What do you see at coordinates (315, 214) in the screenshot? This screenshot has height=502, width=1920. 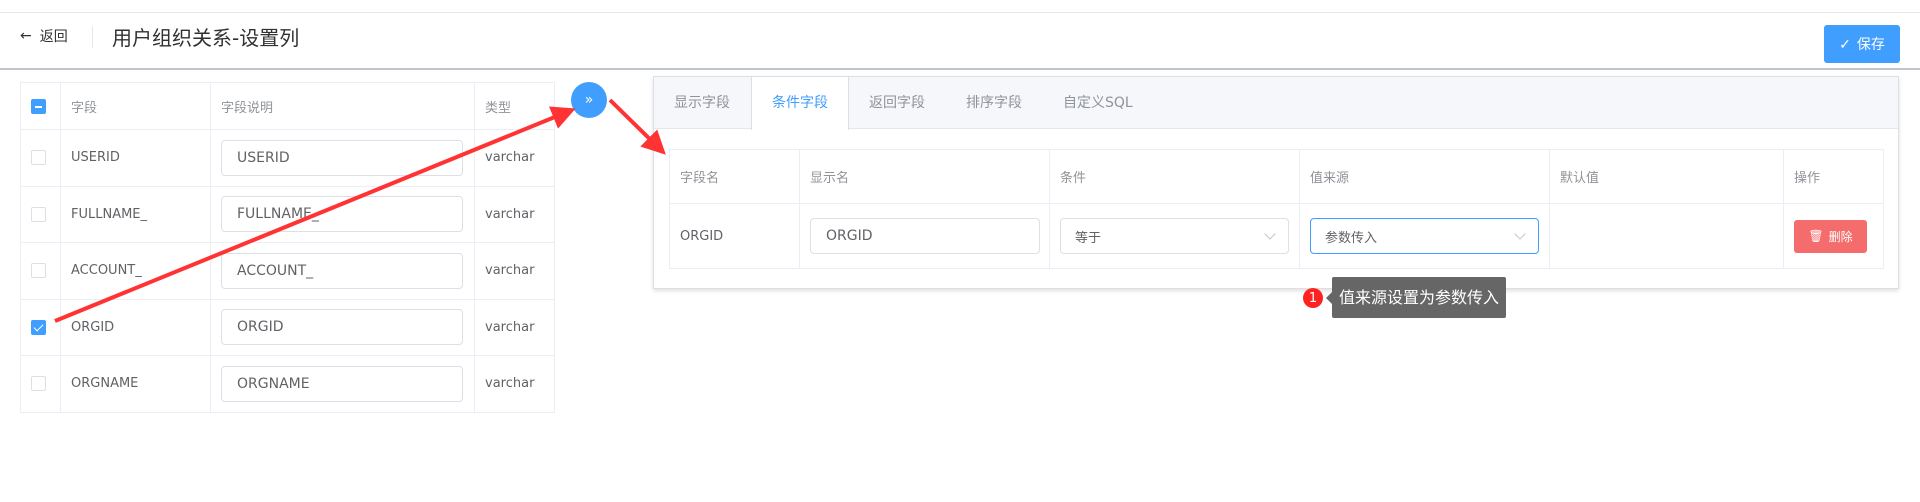 I see `arrow-to-move-button` at bounding box center [315, 214].